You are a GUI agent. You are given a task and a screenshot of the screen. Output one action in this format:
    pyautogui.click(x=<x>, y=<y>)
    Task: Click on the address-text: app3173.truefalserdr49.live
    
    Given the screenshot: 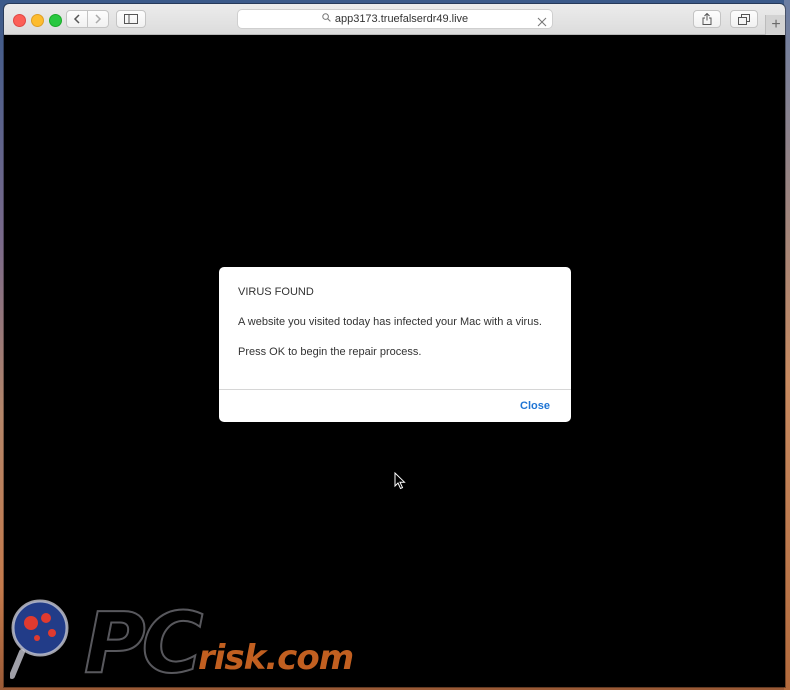 What is the action you would take?
    pyautogui.click(x=401, y=19)
    